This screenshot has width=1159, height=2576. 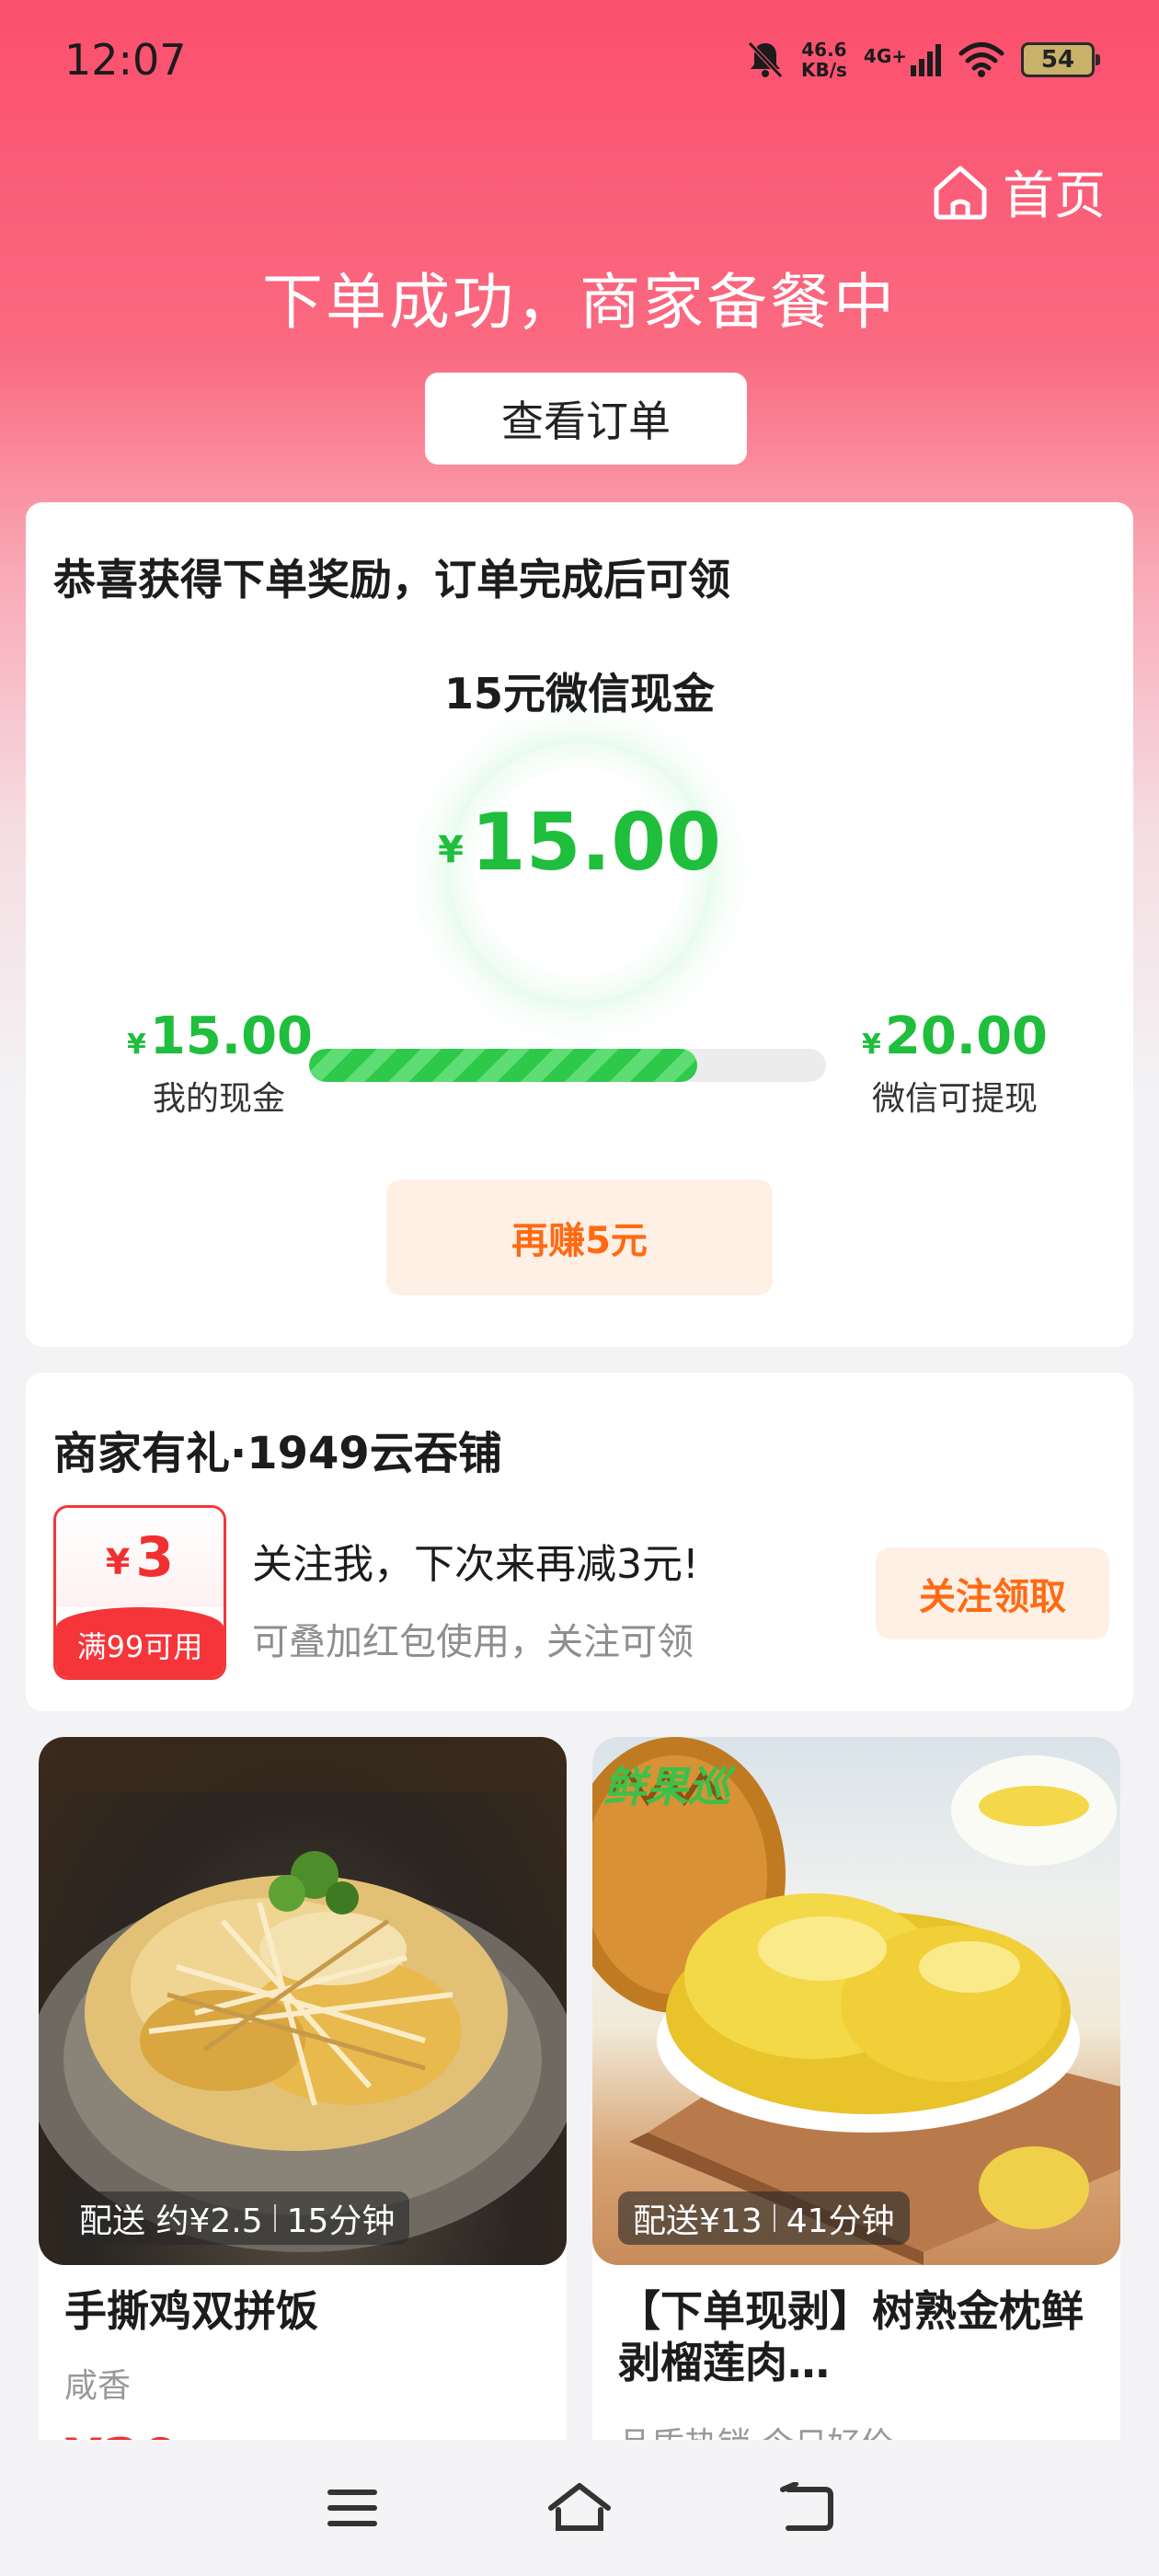 What do you see at coordinates (840, 2221) in the screenshot?
I see `delivery-time: 41分钟` at bounding box center [840, 2221].